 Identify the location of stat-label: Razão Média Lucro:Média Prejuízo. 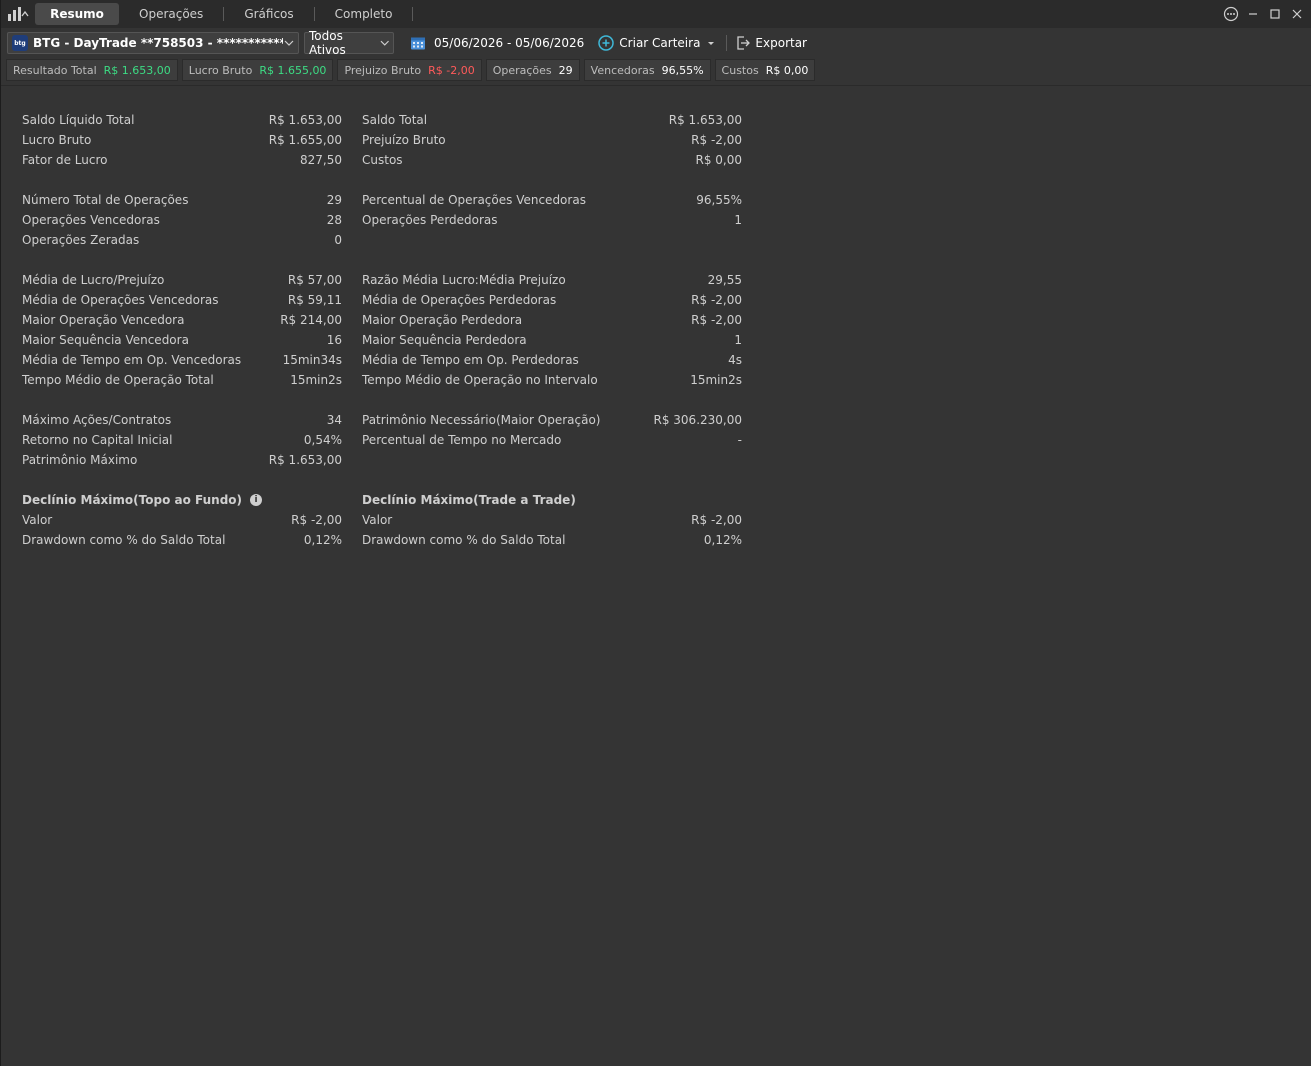
(464, 280).